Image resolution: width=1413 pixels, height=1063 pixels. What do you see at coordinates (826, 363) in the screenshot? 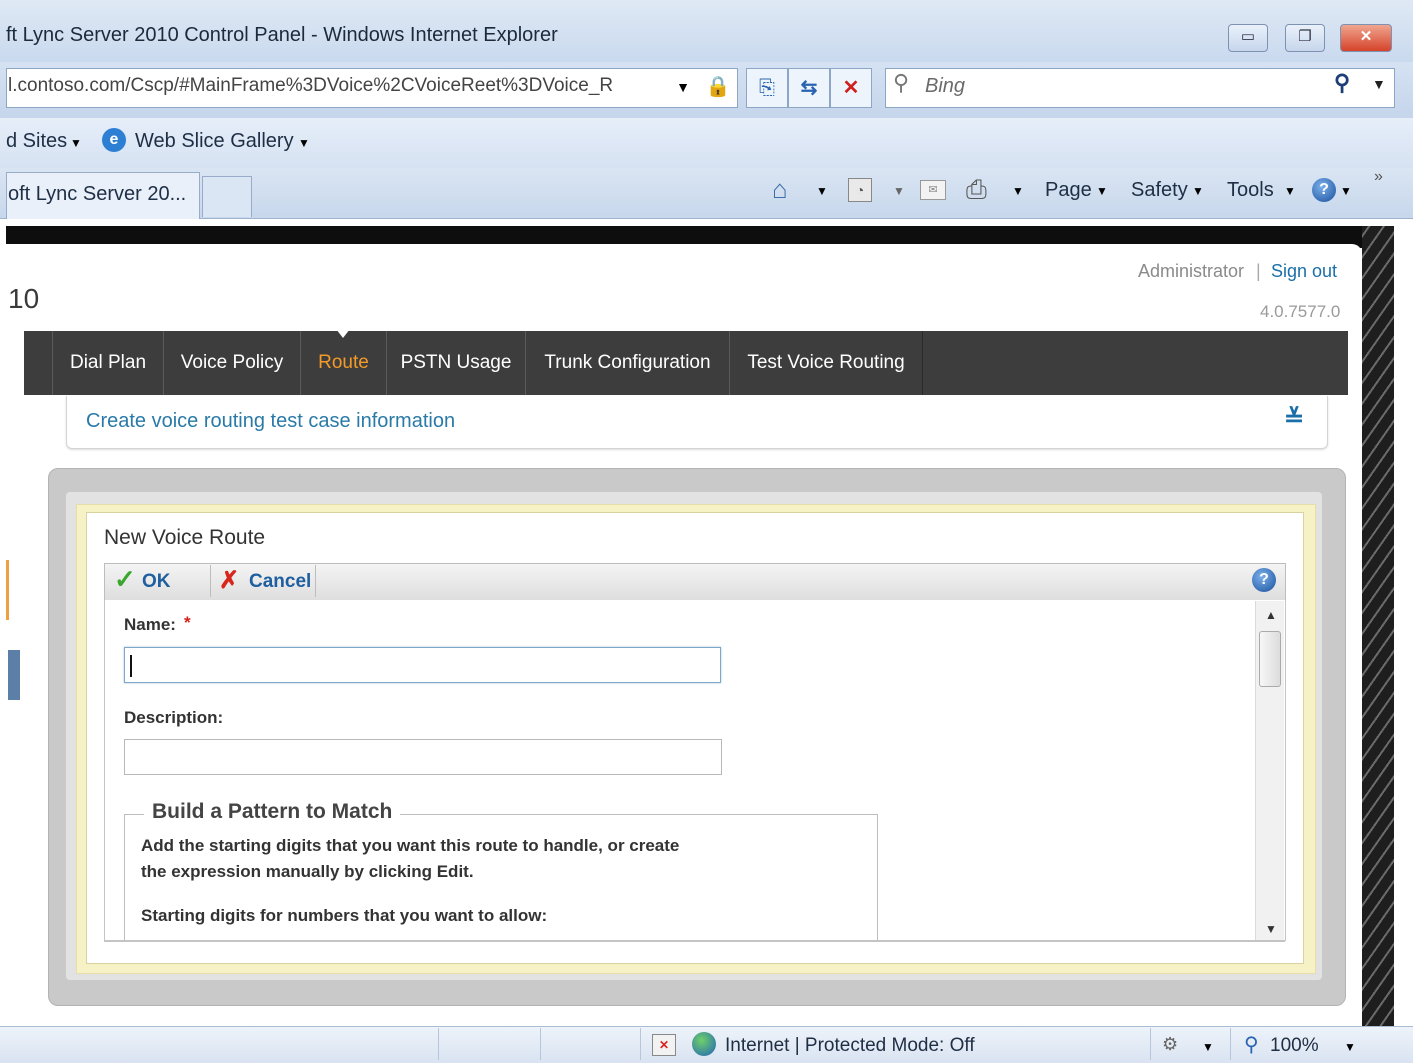
I see `tab-test-voice-routing: Test Voice Routing` at bounding box center [826, 363].